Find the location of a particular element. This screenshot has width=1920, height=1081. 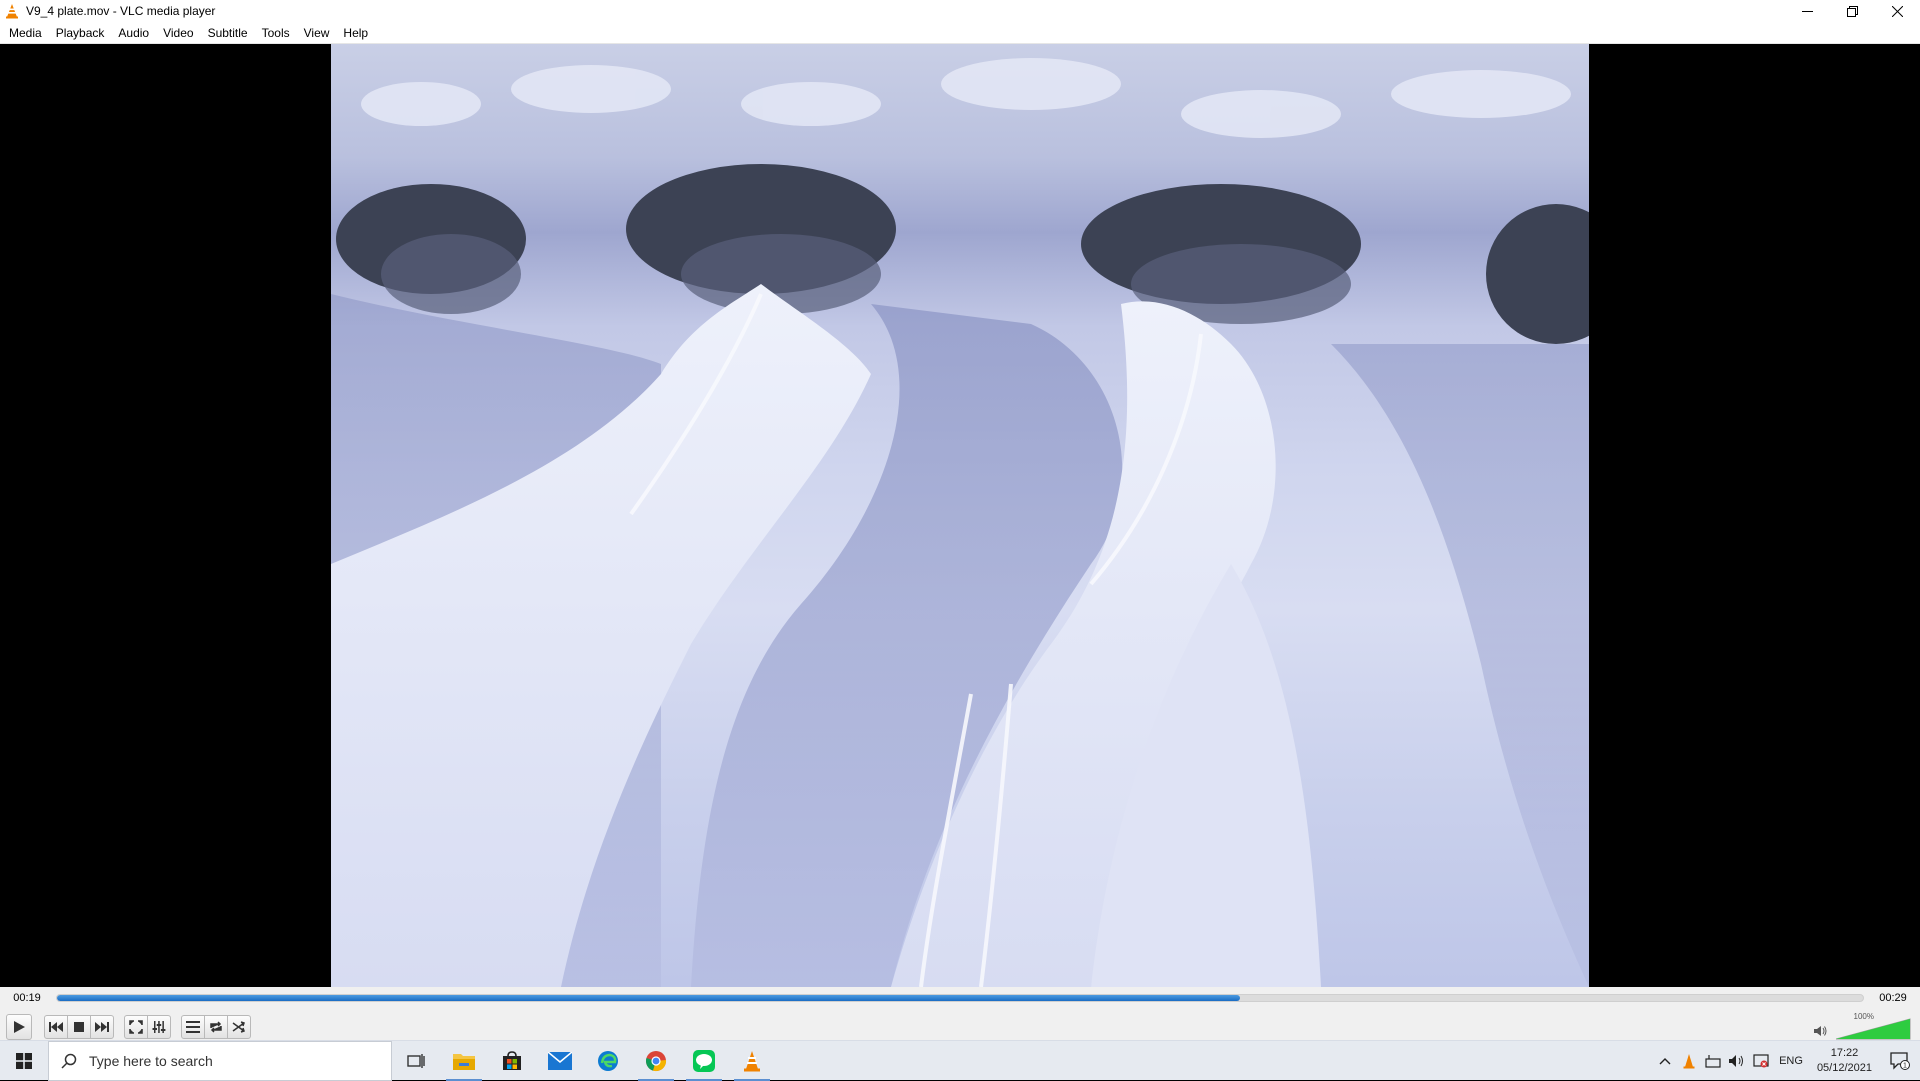

stop-icon is located at coordinates (79, 1027).